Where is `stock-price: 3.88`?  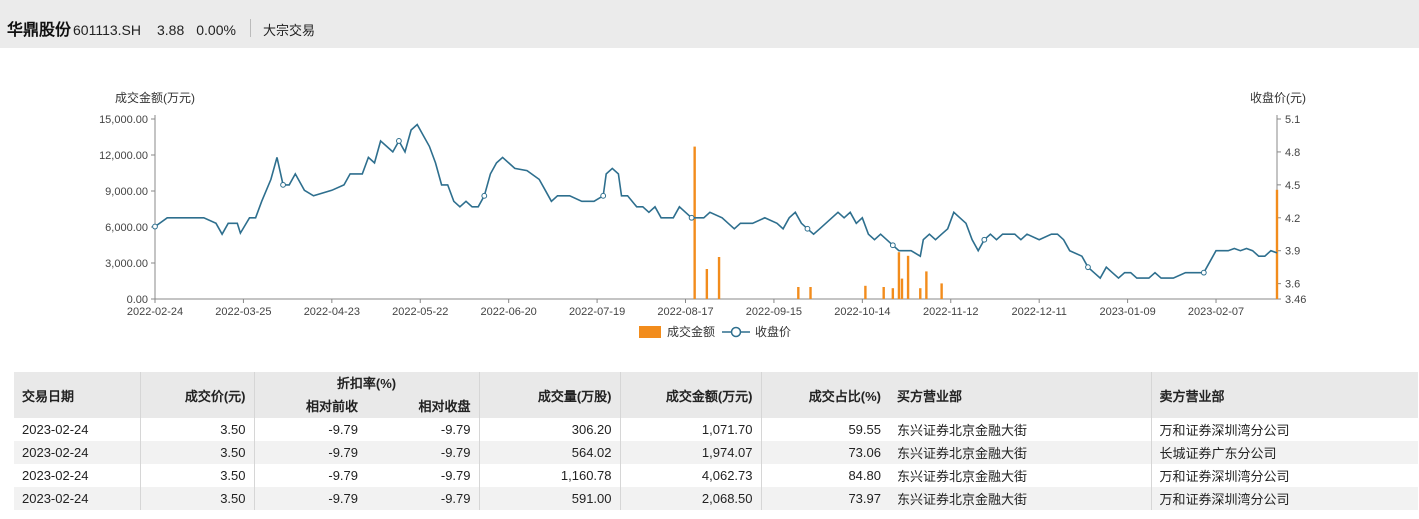
stock-price: 3.88 is located at coordinates (171, 30).